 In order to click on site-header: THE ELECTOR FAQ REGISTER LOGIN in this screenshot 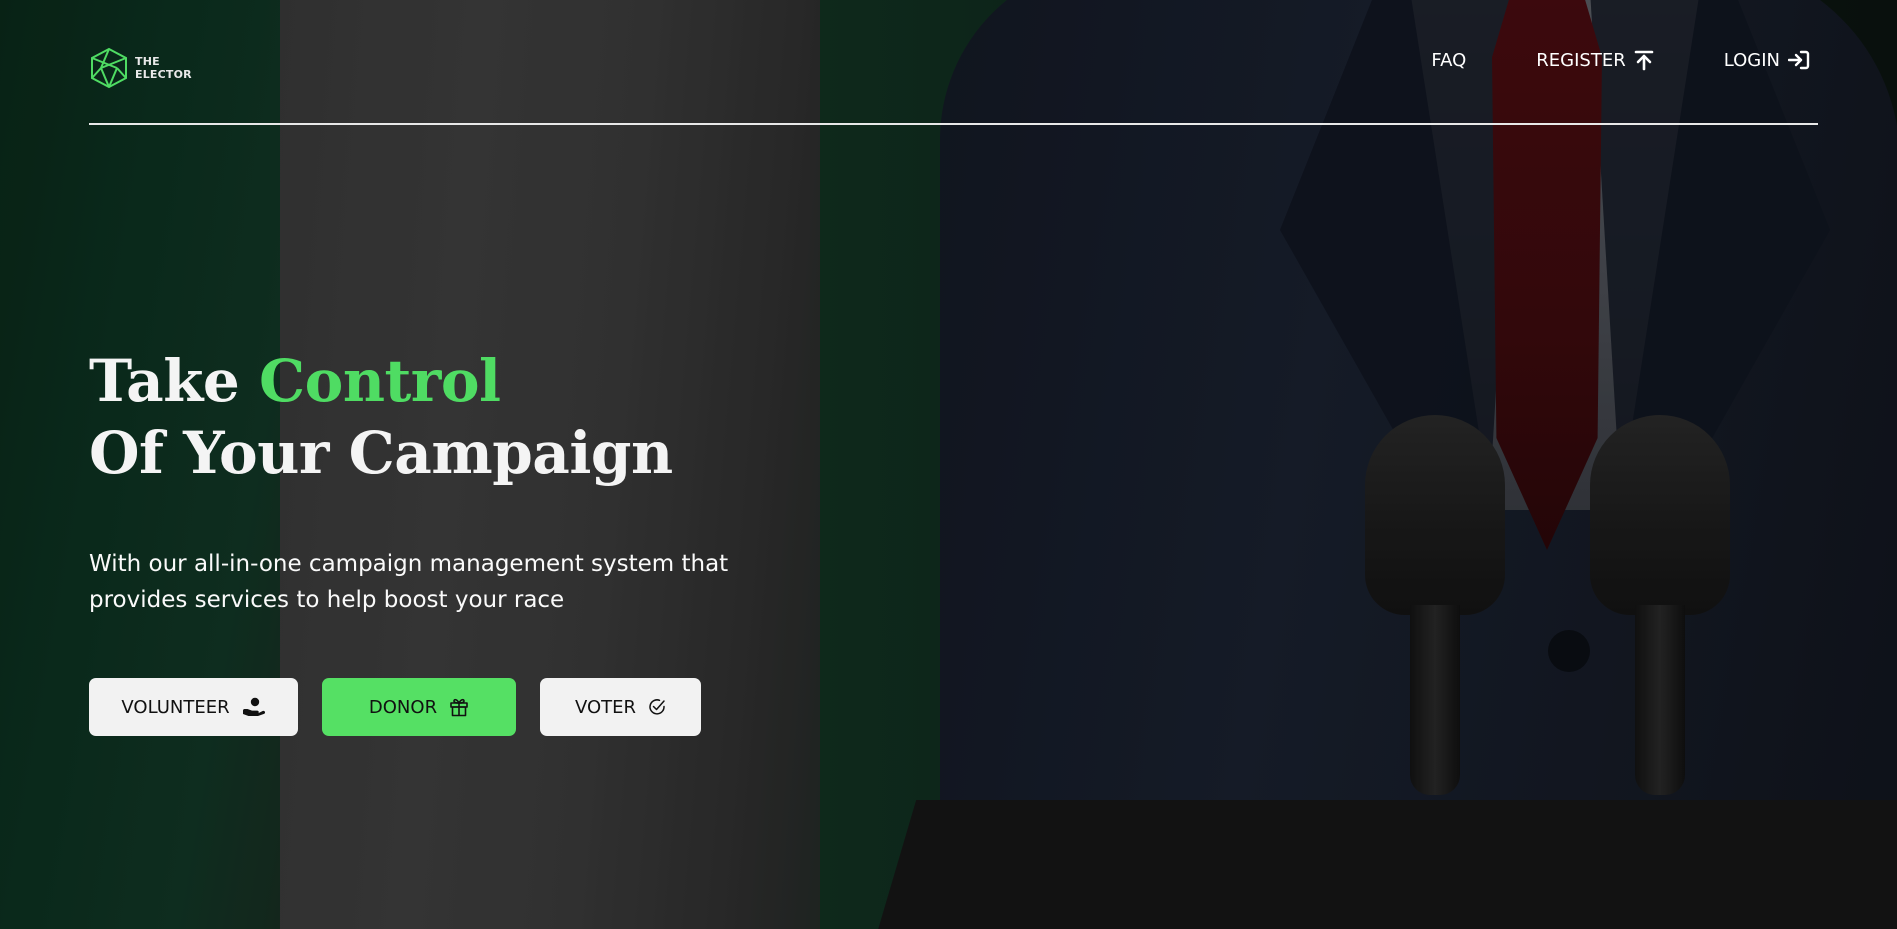, I will do `click(953, 84)`.